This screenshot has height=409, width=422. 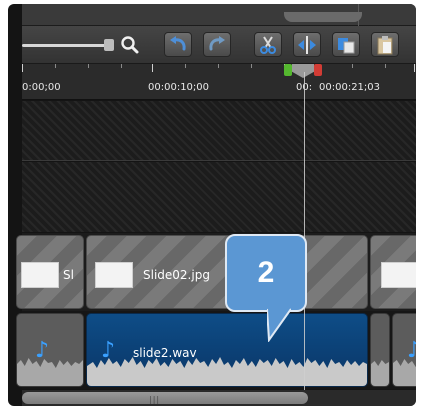 I want to click on zoom-slider-track, so click(x=65, y=45).